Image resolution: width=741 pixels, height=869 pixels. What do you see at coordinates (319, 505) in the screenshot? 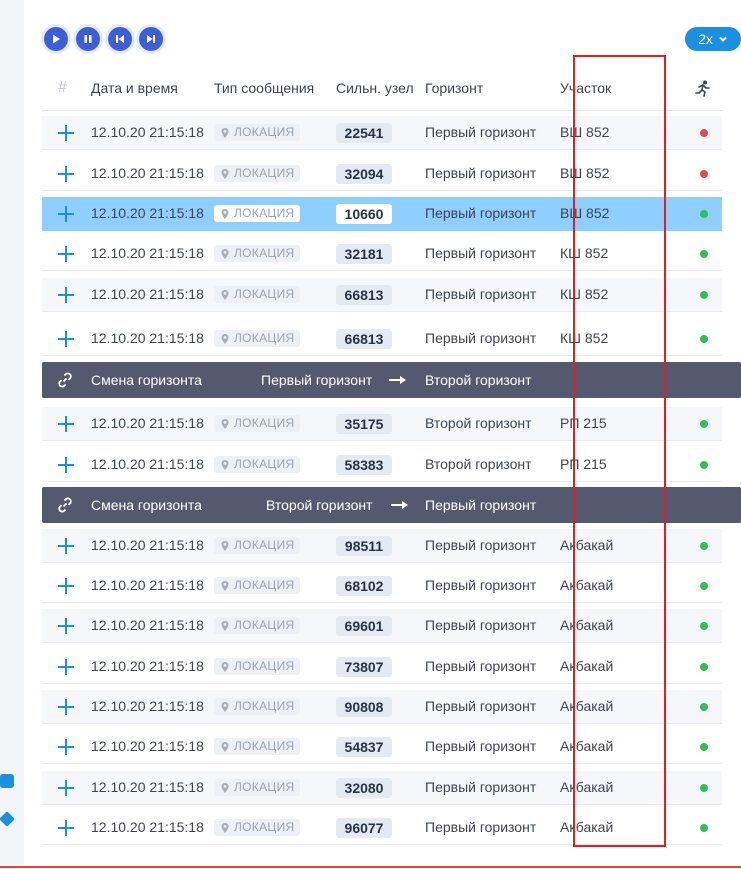
I see `horizon-from: Второй горизонт` at bounding box center [319, 505].